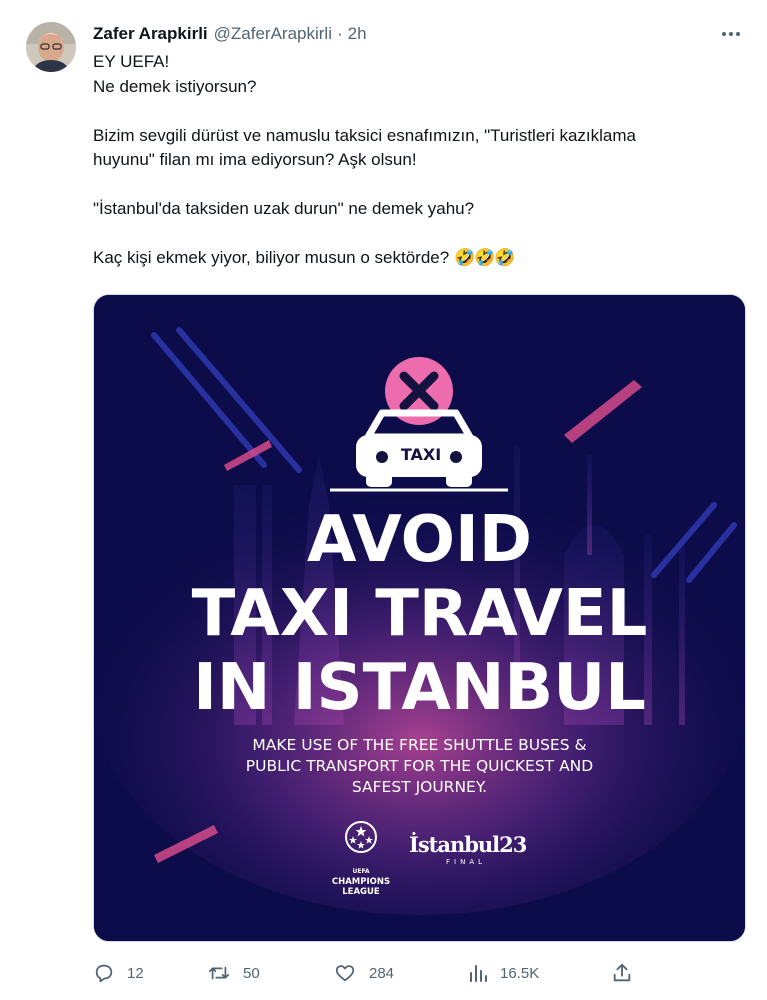  Describe the element at coordinates (520, 973) in the screenshot. I see `views-count: 16.5K` at that location.